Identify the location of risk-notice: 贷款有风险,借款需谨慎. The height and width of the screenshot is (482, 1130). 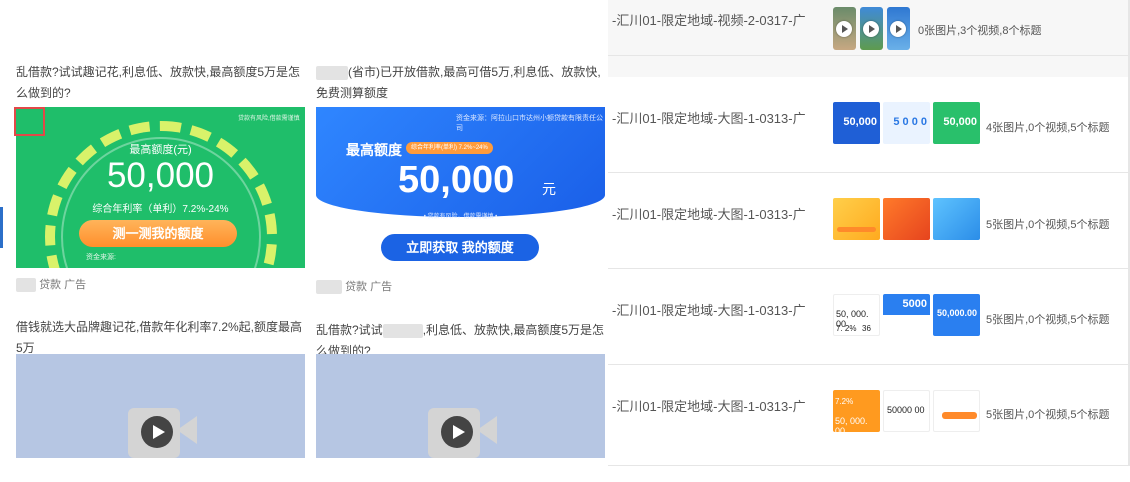
(269, 119).